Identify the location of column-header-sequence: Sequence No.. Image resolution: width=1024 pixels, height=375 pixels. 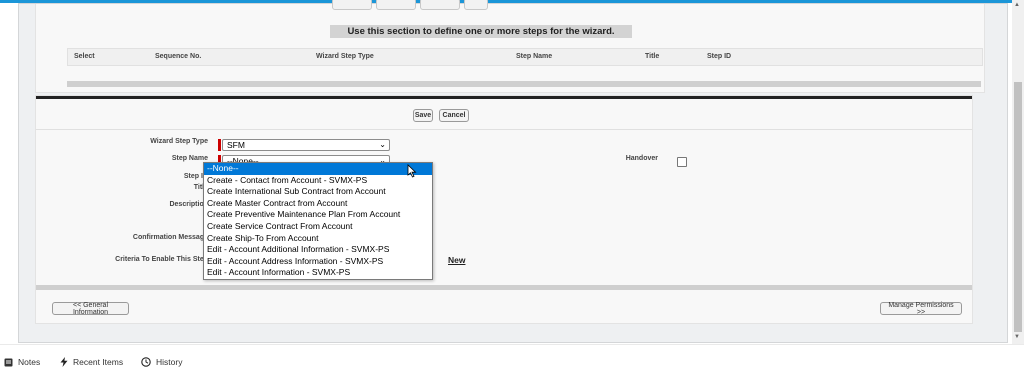
(178, 56).